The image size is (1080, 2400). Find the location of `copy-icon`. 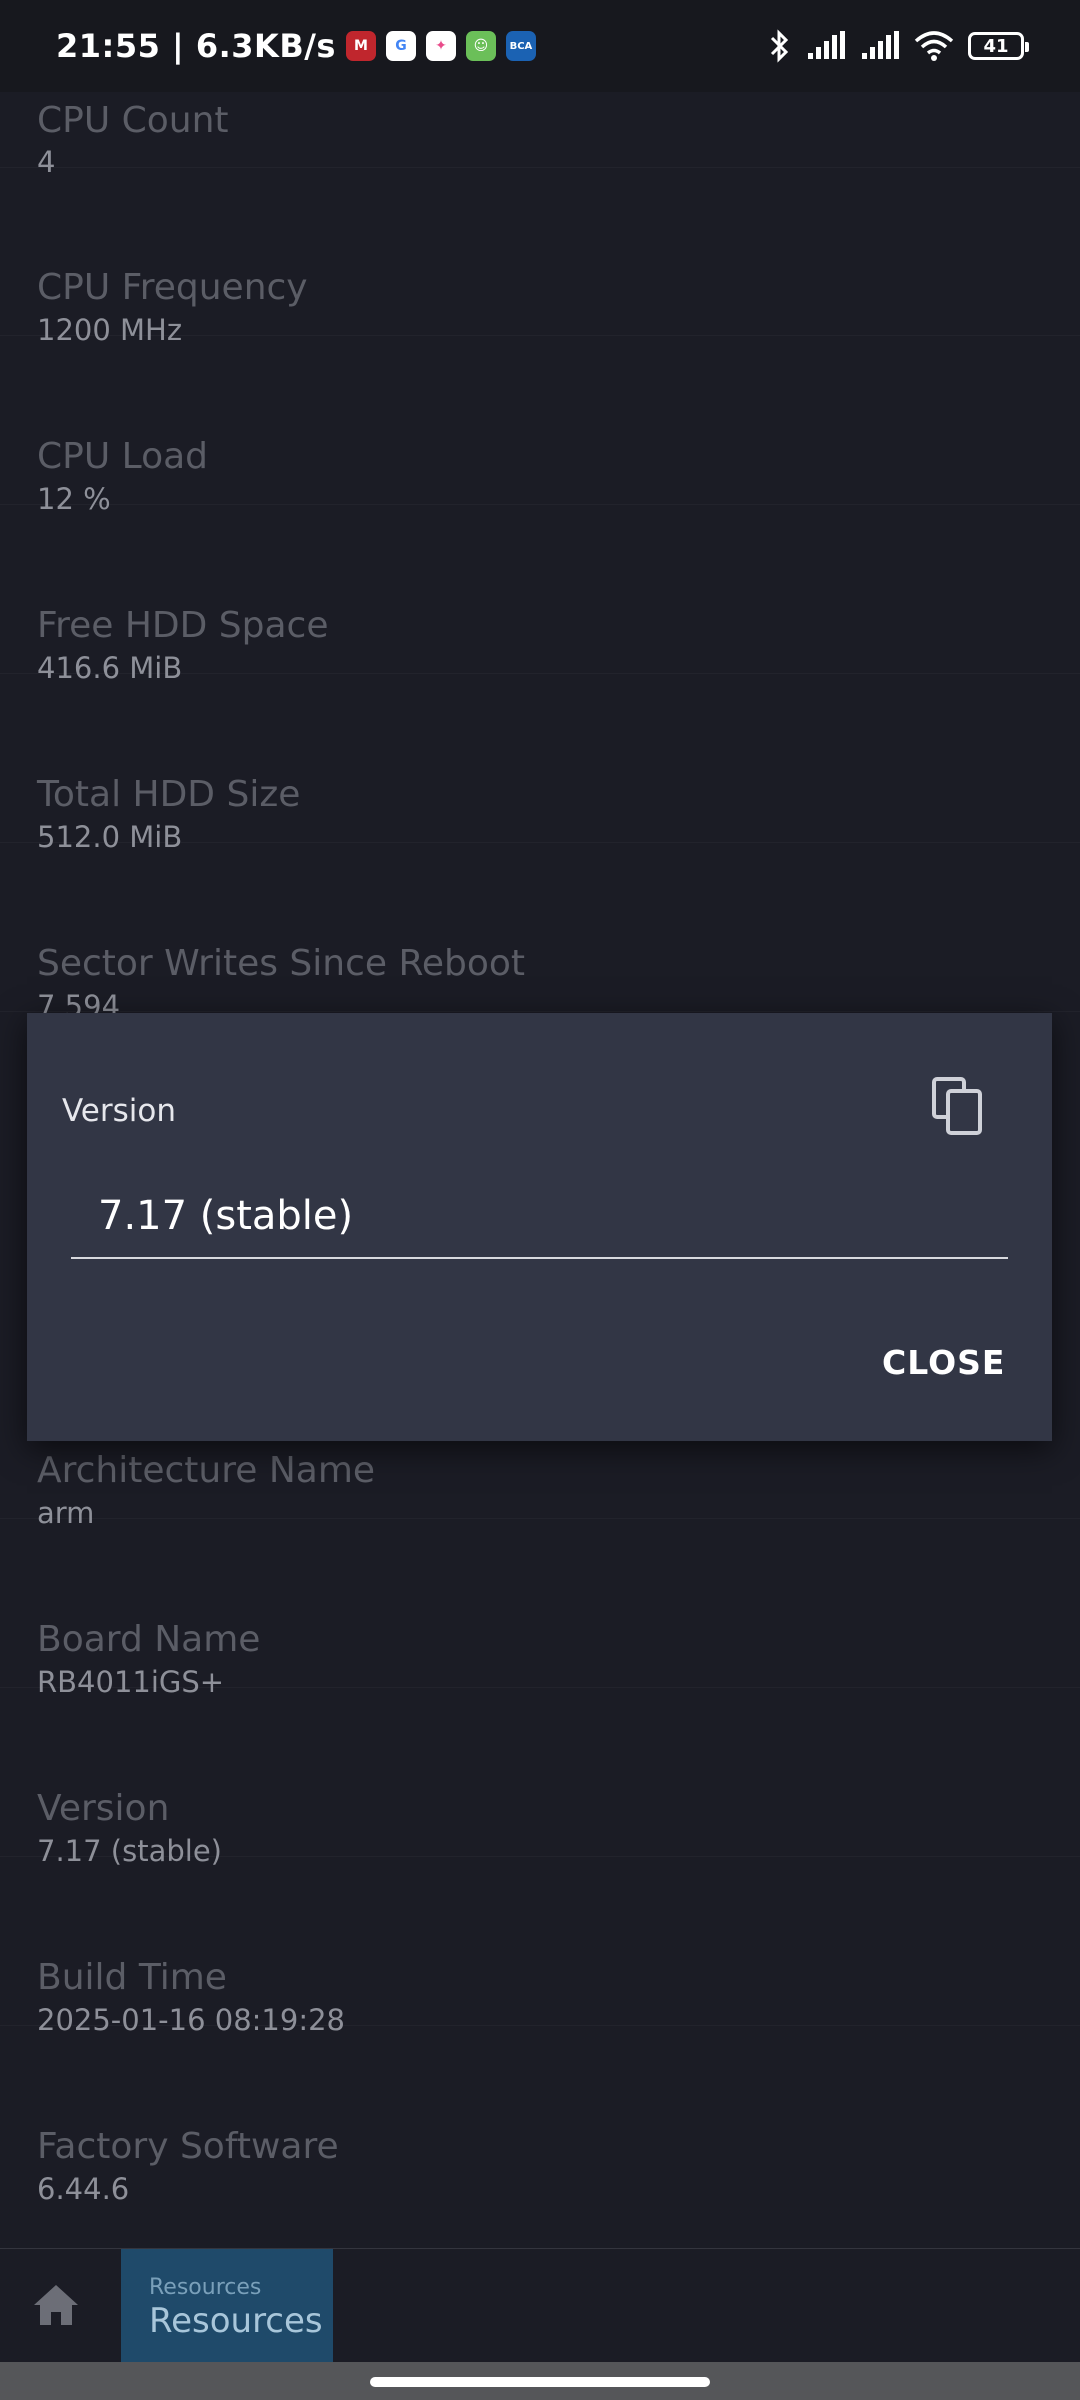

copy-icon is located at coordinates (958, 1106).